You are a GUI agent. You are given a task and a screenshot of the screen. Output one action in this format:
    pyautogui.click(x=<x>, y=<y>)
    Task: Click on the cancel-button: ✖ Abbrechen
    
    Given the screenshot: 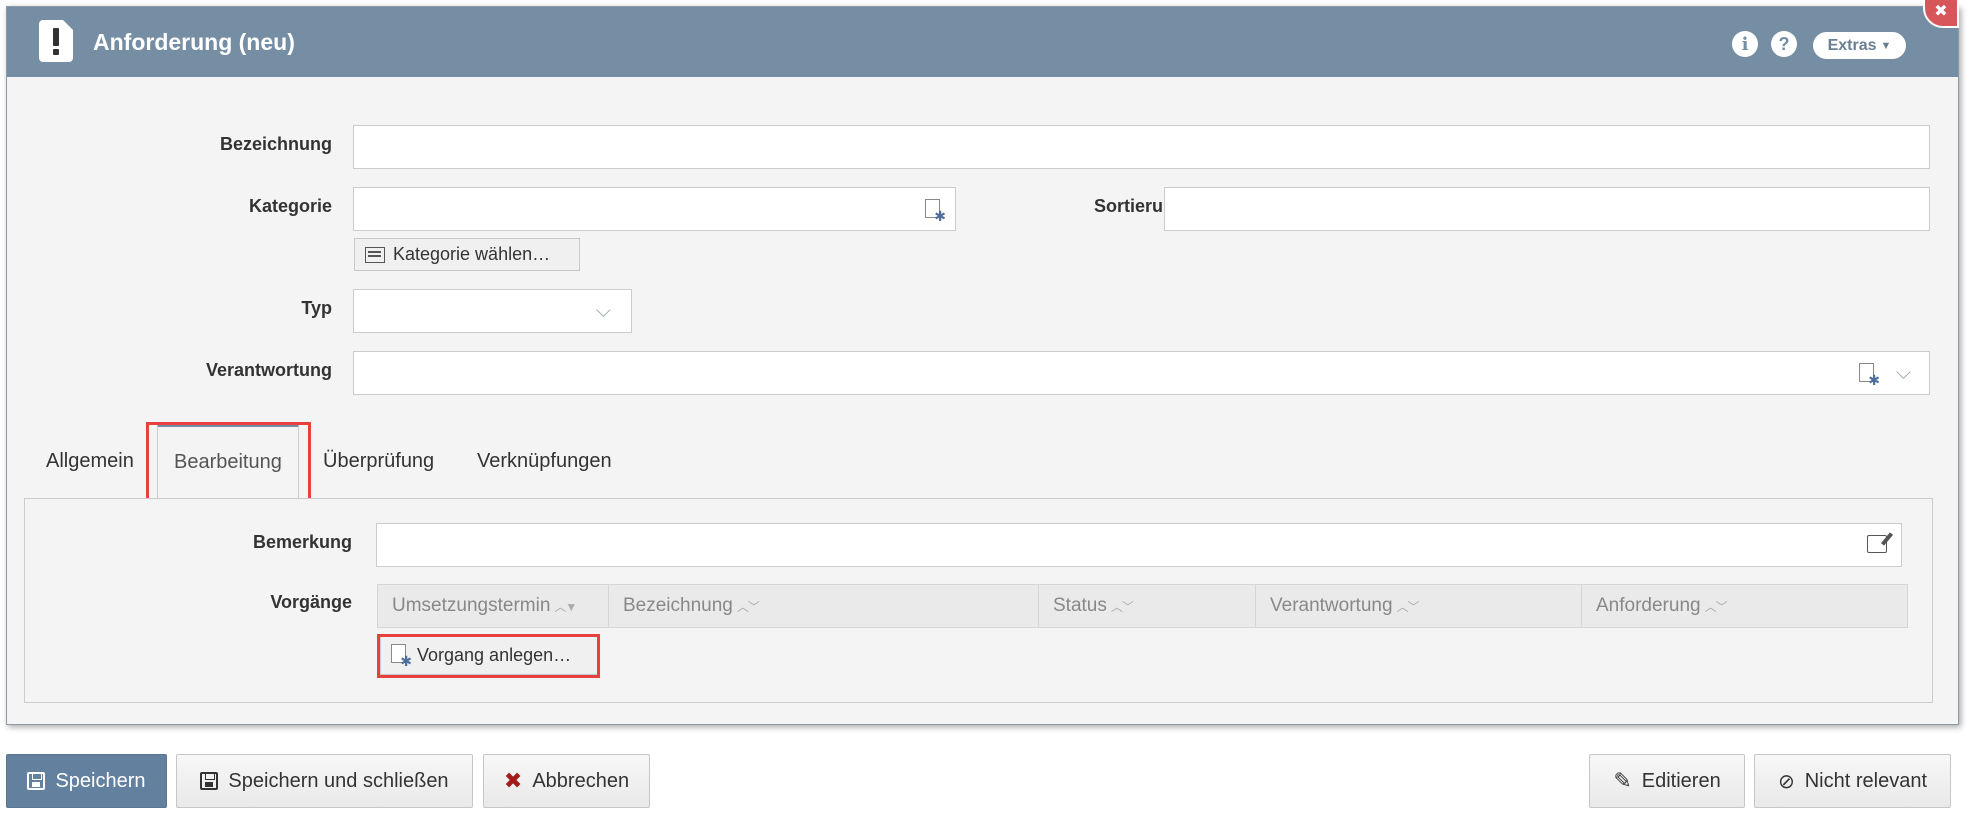 What is the action you would take?
    pyautogui.click(x=566, y=781)
    